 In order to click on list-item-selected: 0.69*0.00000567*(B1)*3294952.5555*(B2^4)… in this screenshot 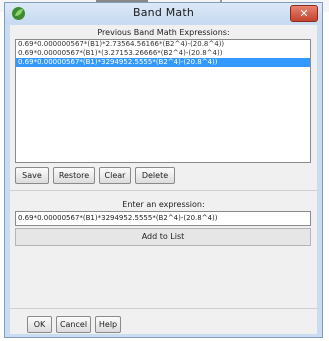, I will do `click(163, 62)`.